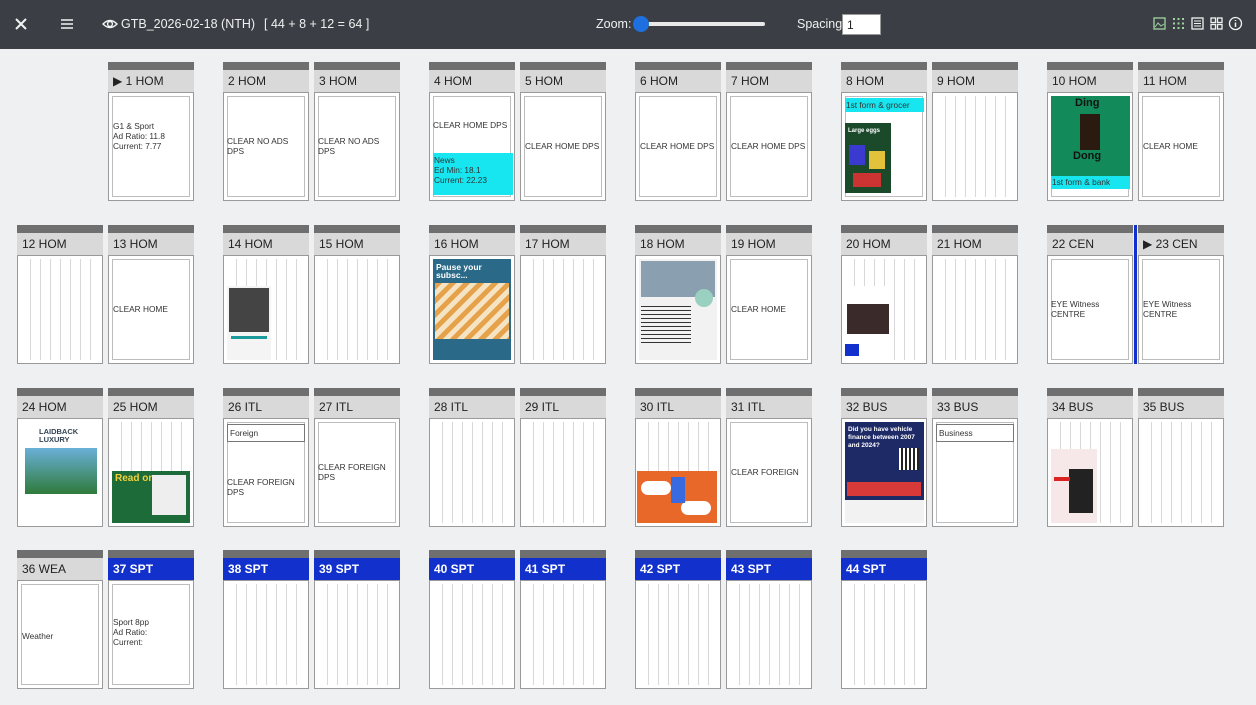 The height and width of the screenshot is (705, 1256). I want to click on page-thumbnail: Foreign CLEAR FOREIGN DPS, so click(266, 472).